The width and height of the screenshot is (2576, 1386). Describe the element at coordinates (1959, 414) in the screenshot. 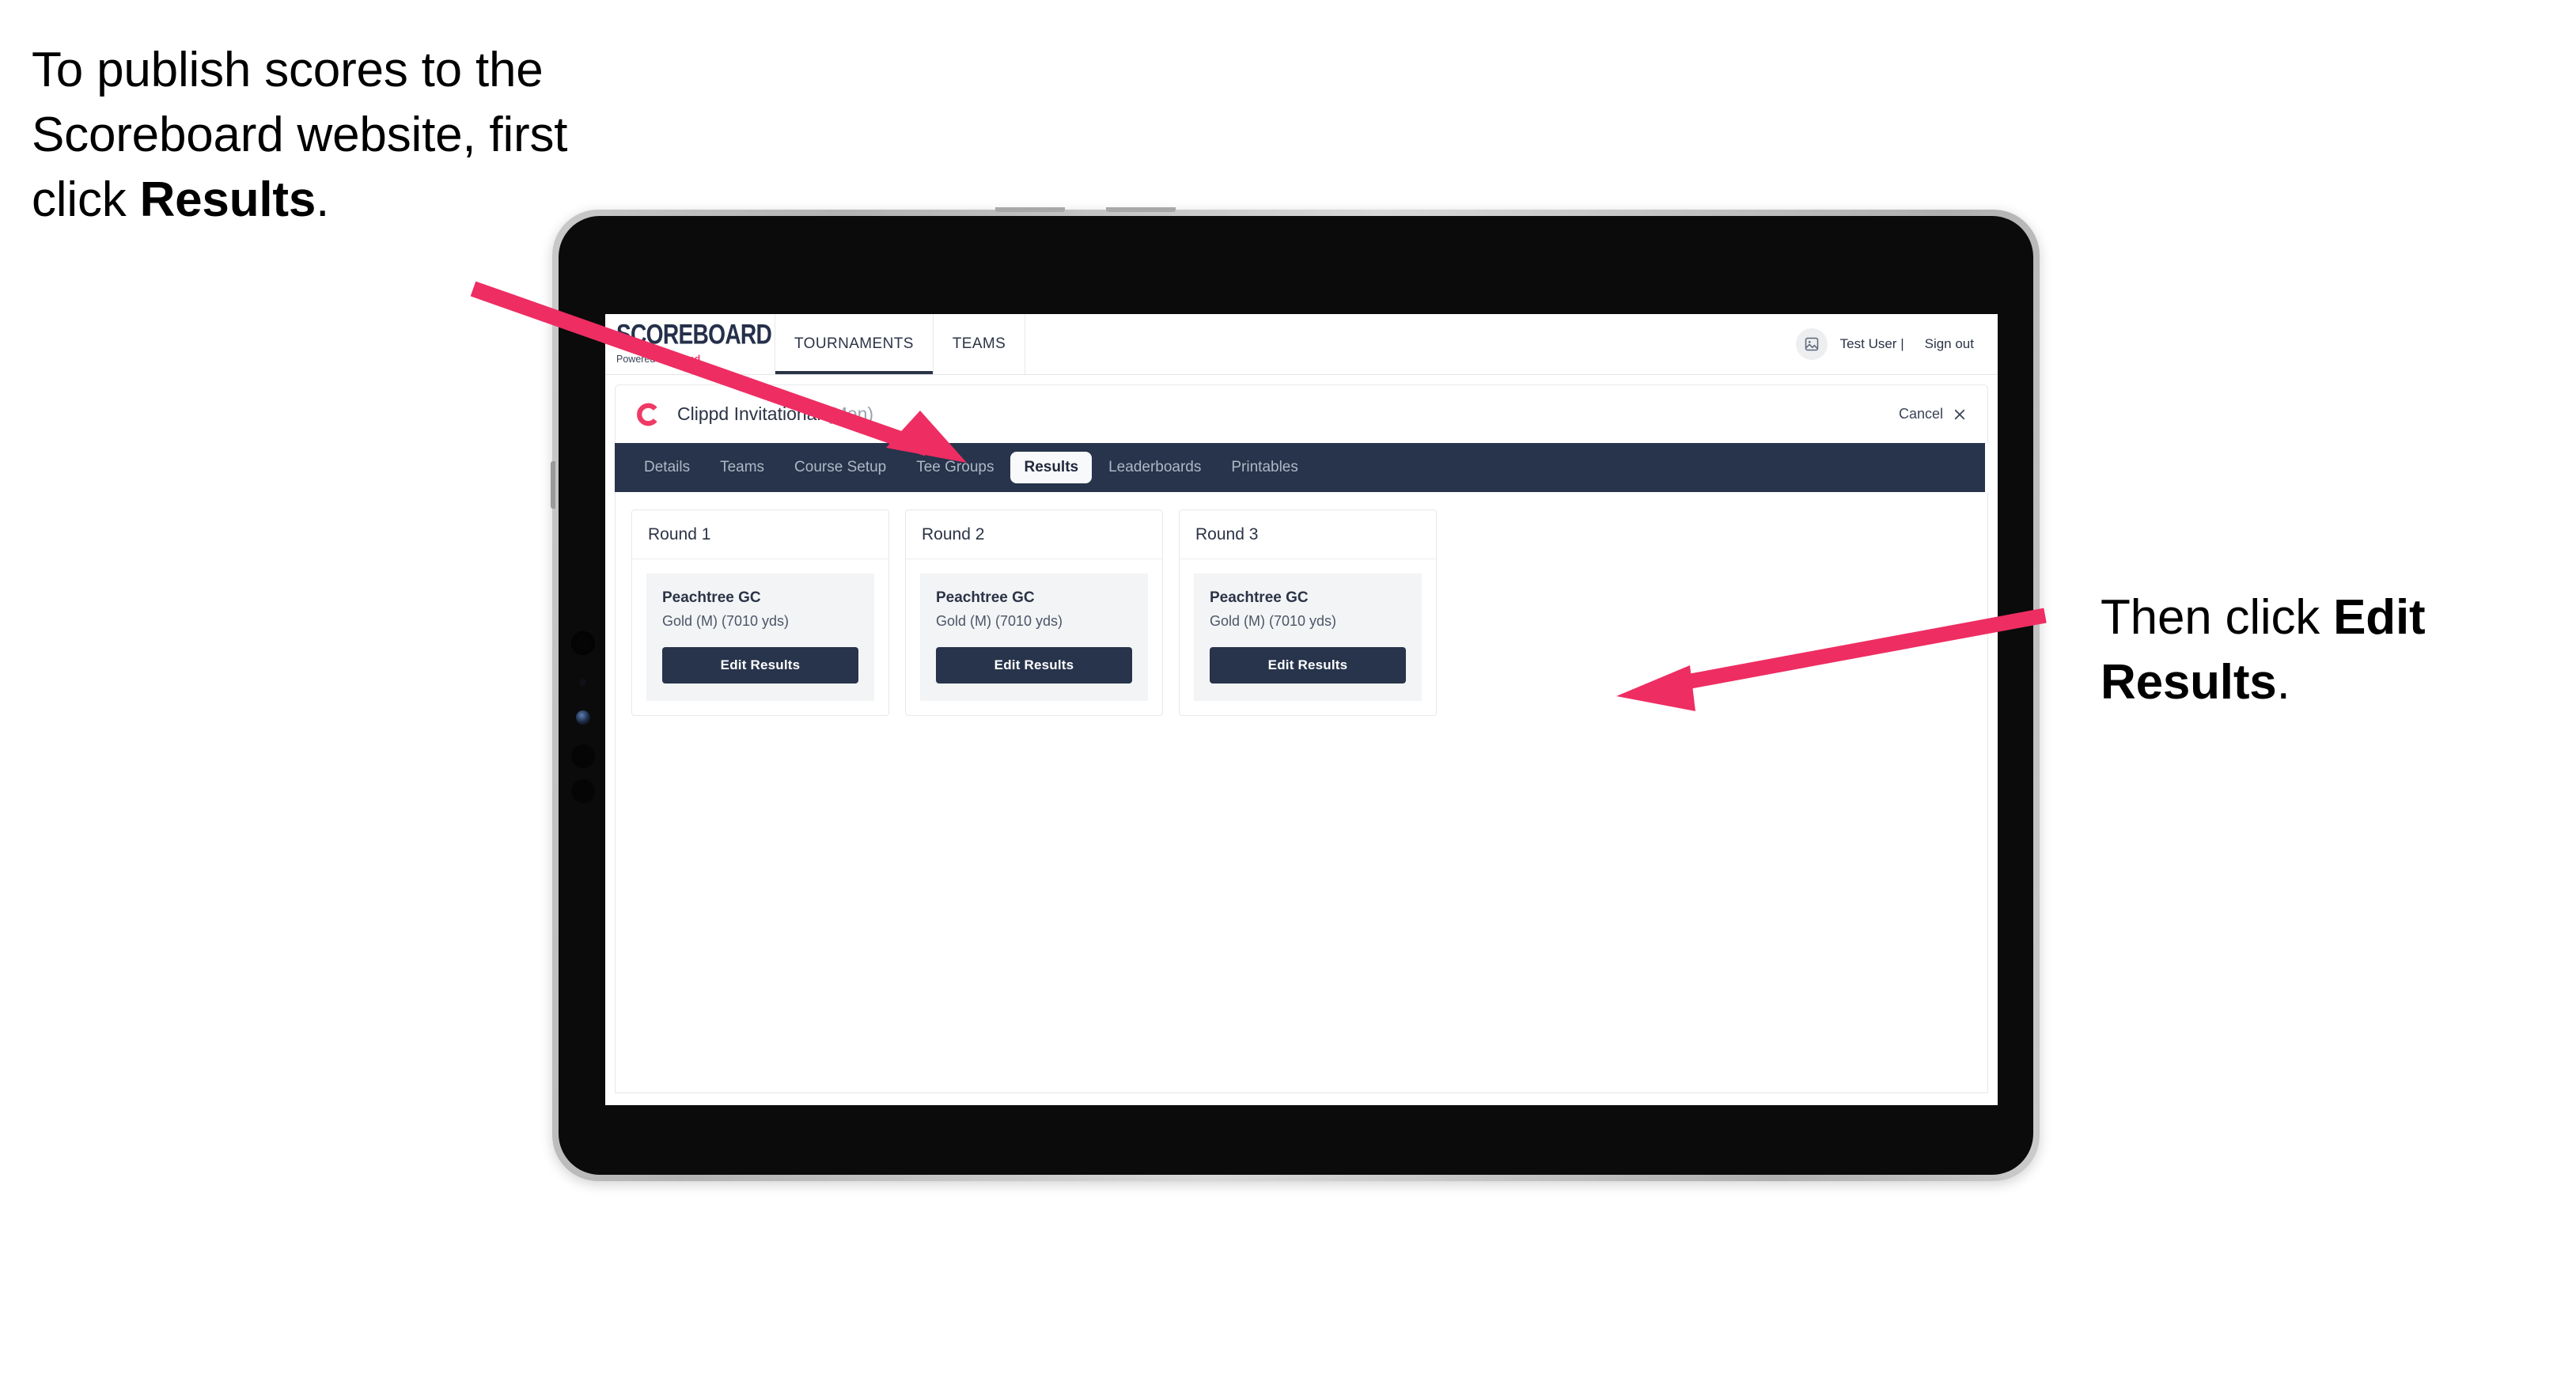

I see `close-icon` at that location.